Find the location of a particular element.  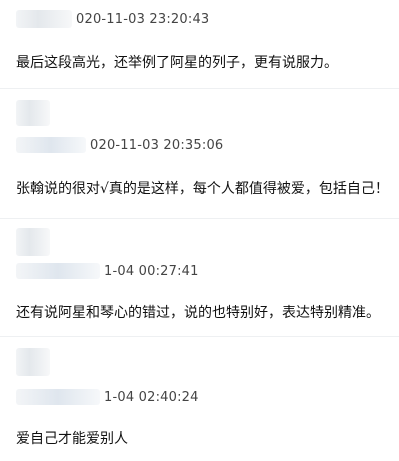

comment-text: 最后这段高光，还举例了阿星的列子，更有说服力。 is located at coordinates (177, 63).